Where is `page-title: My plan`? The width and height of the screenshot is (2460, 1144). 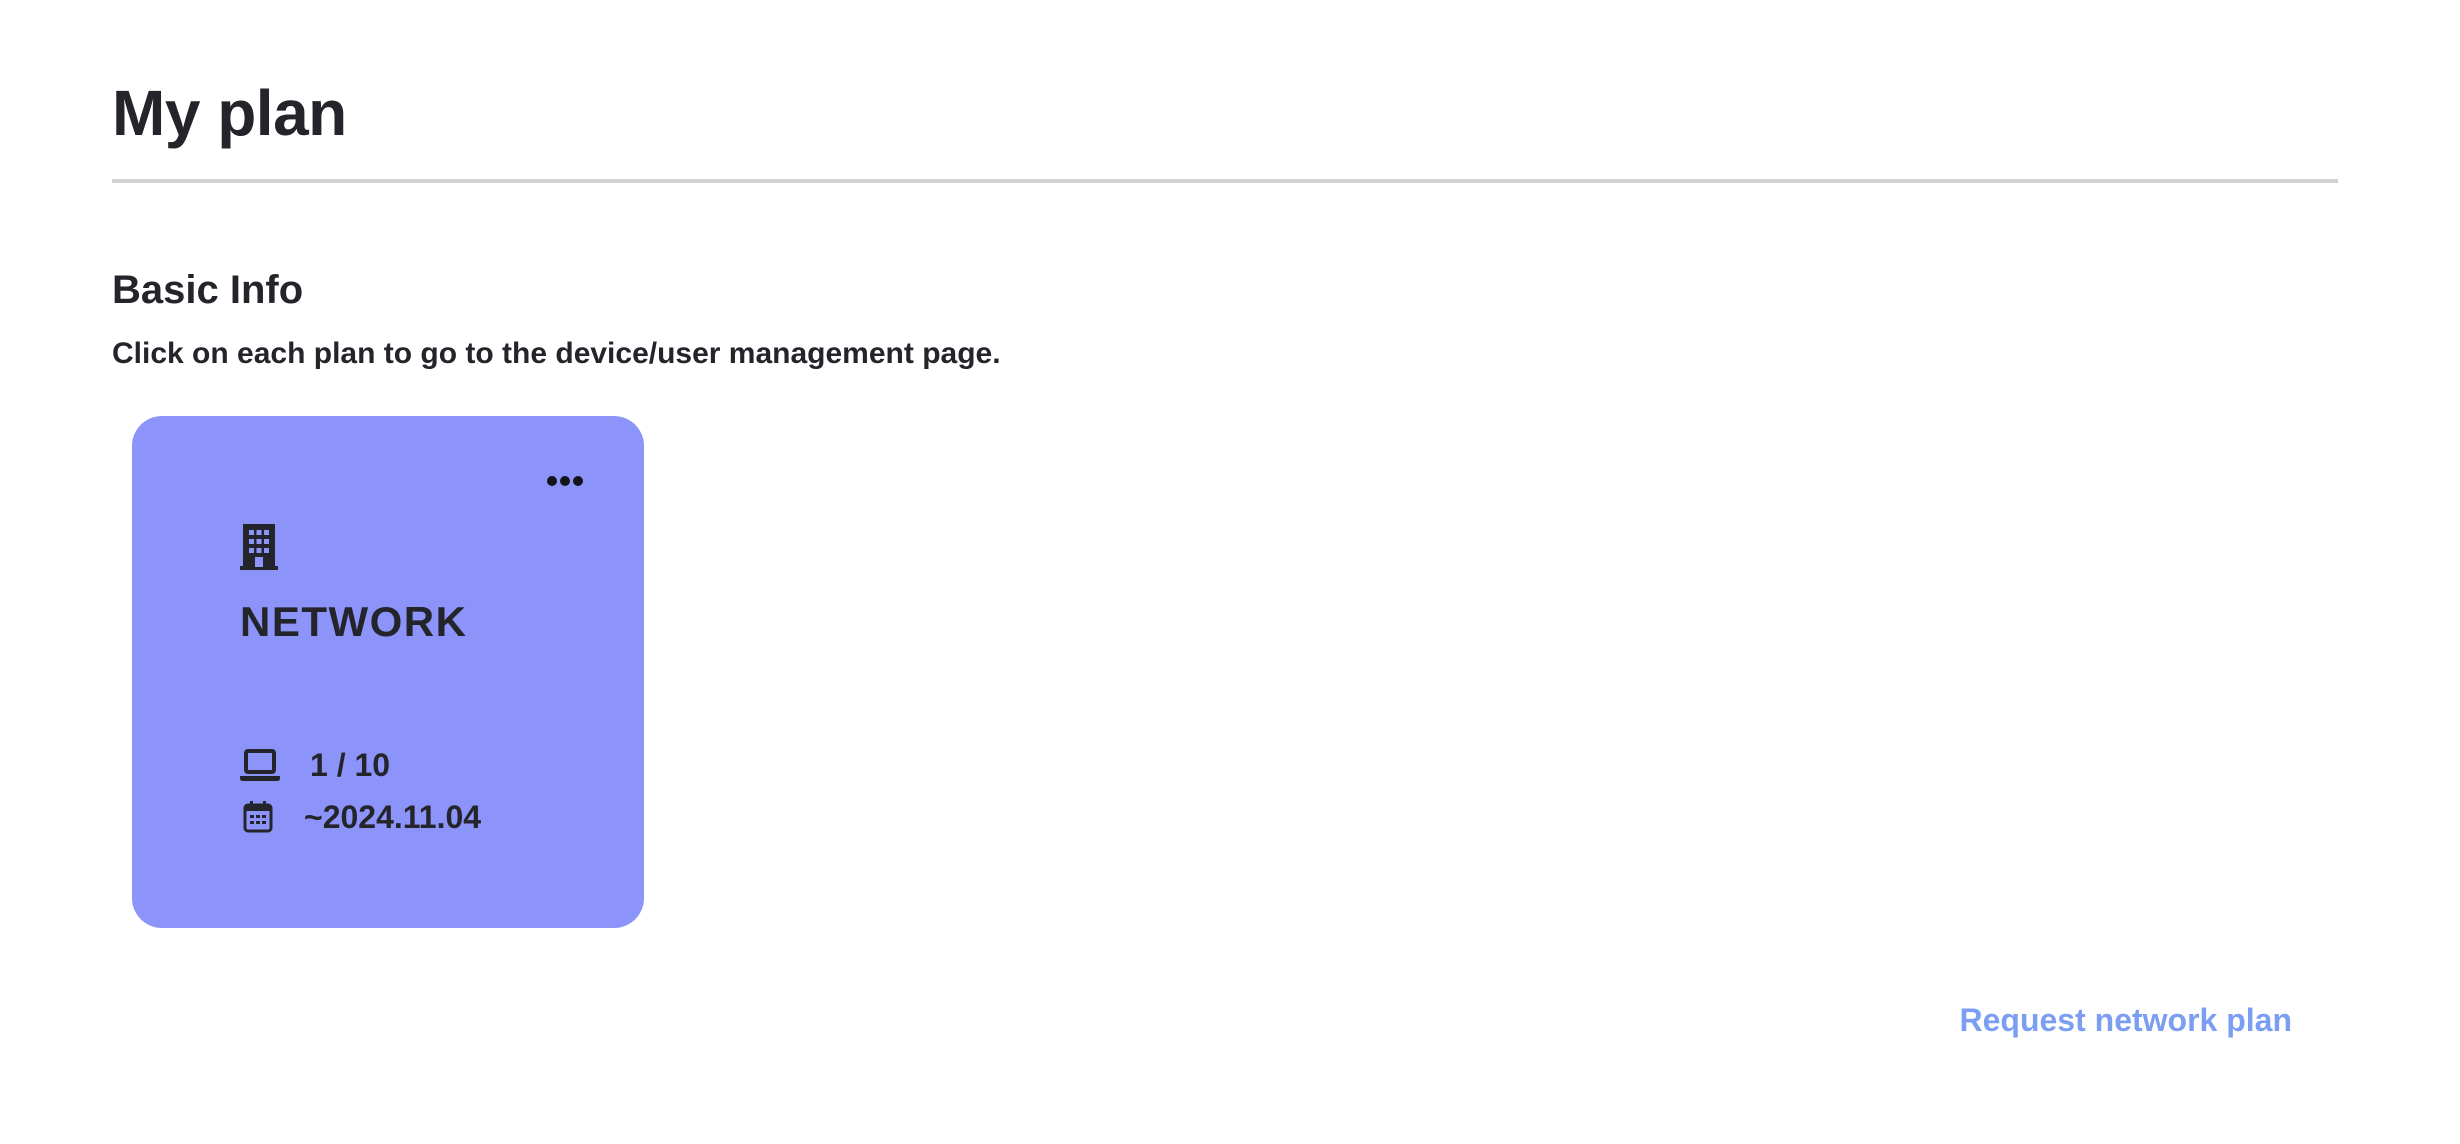 page-title: My plan is located at coordinates (229, 113).